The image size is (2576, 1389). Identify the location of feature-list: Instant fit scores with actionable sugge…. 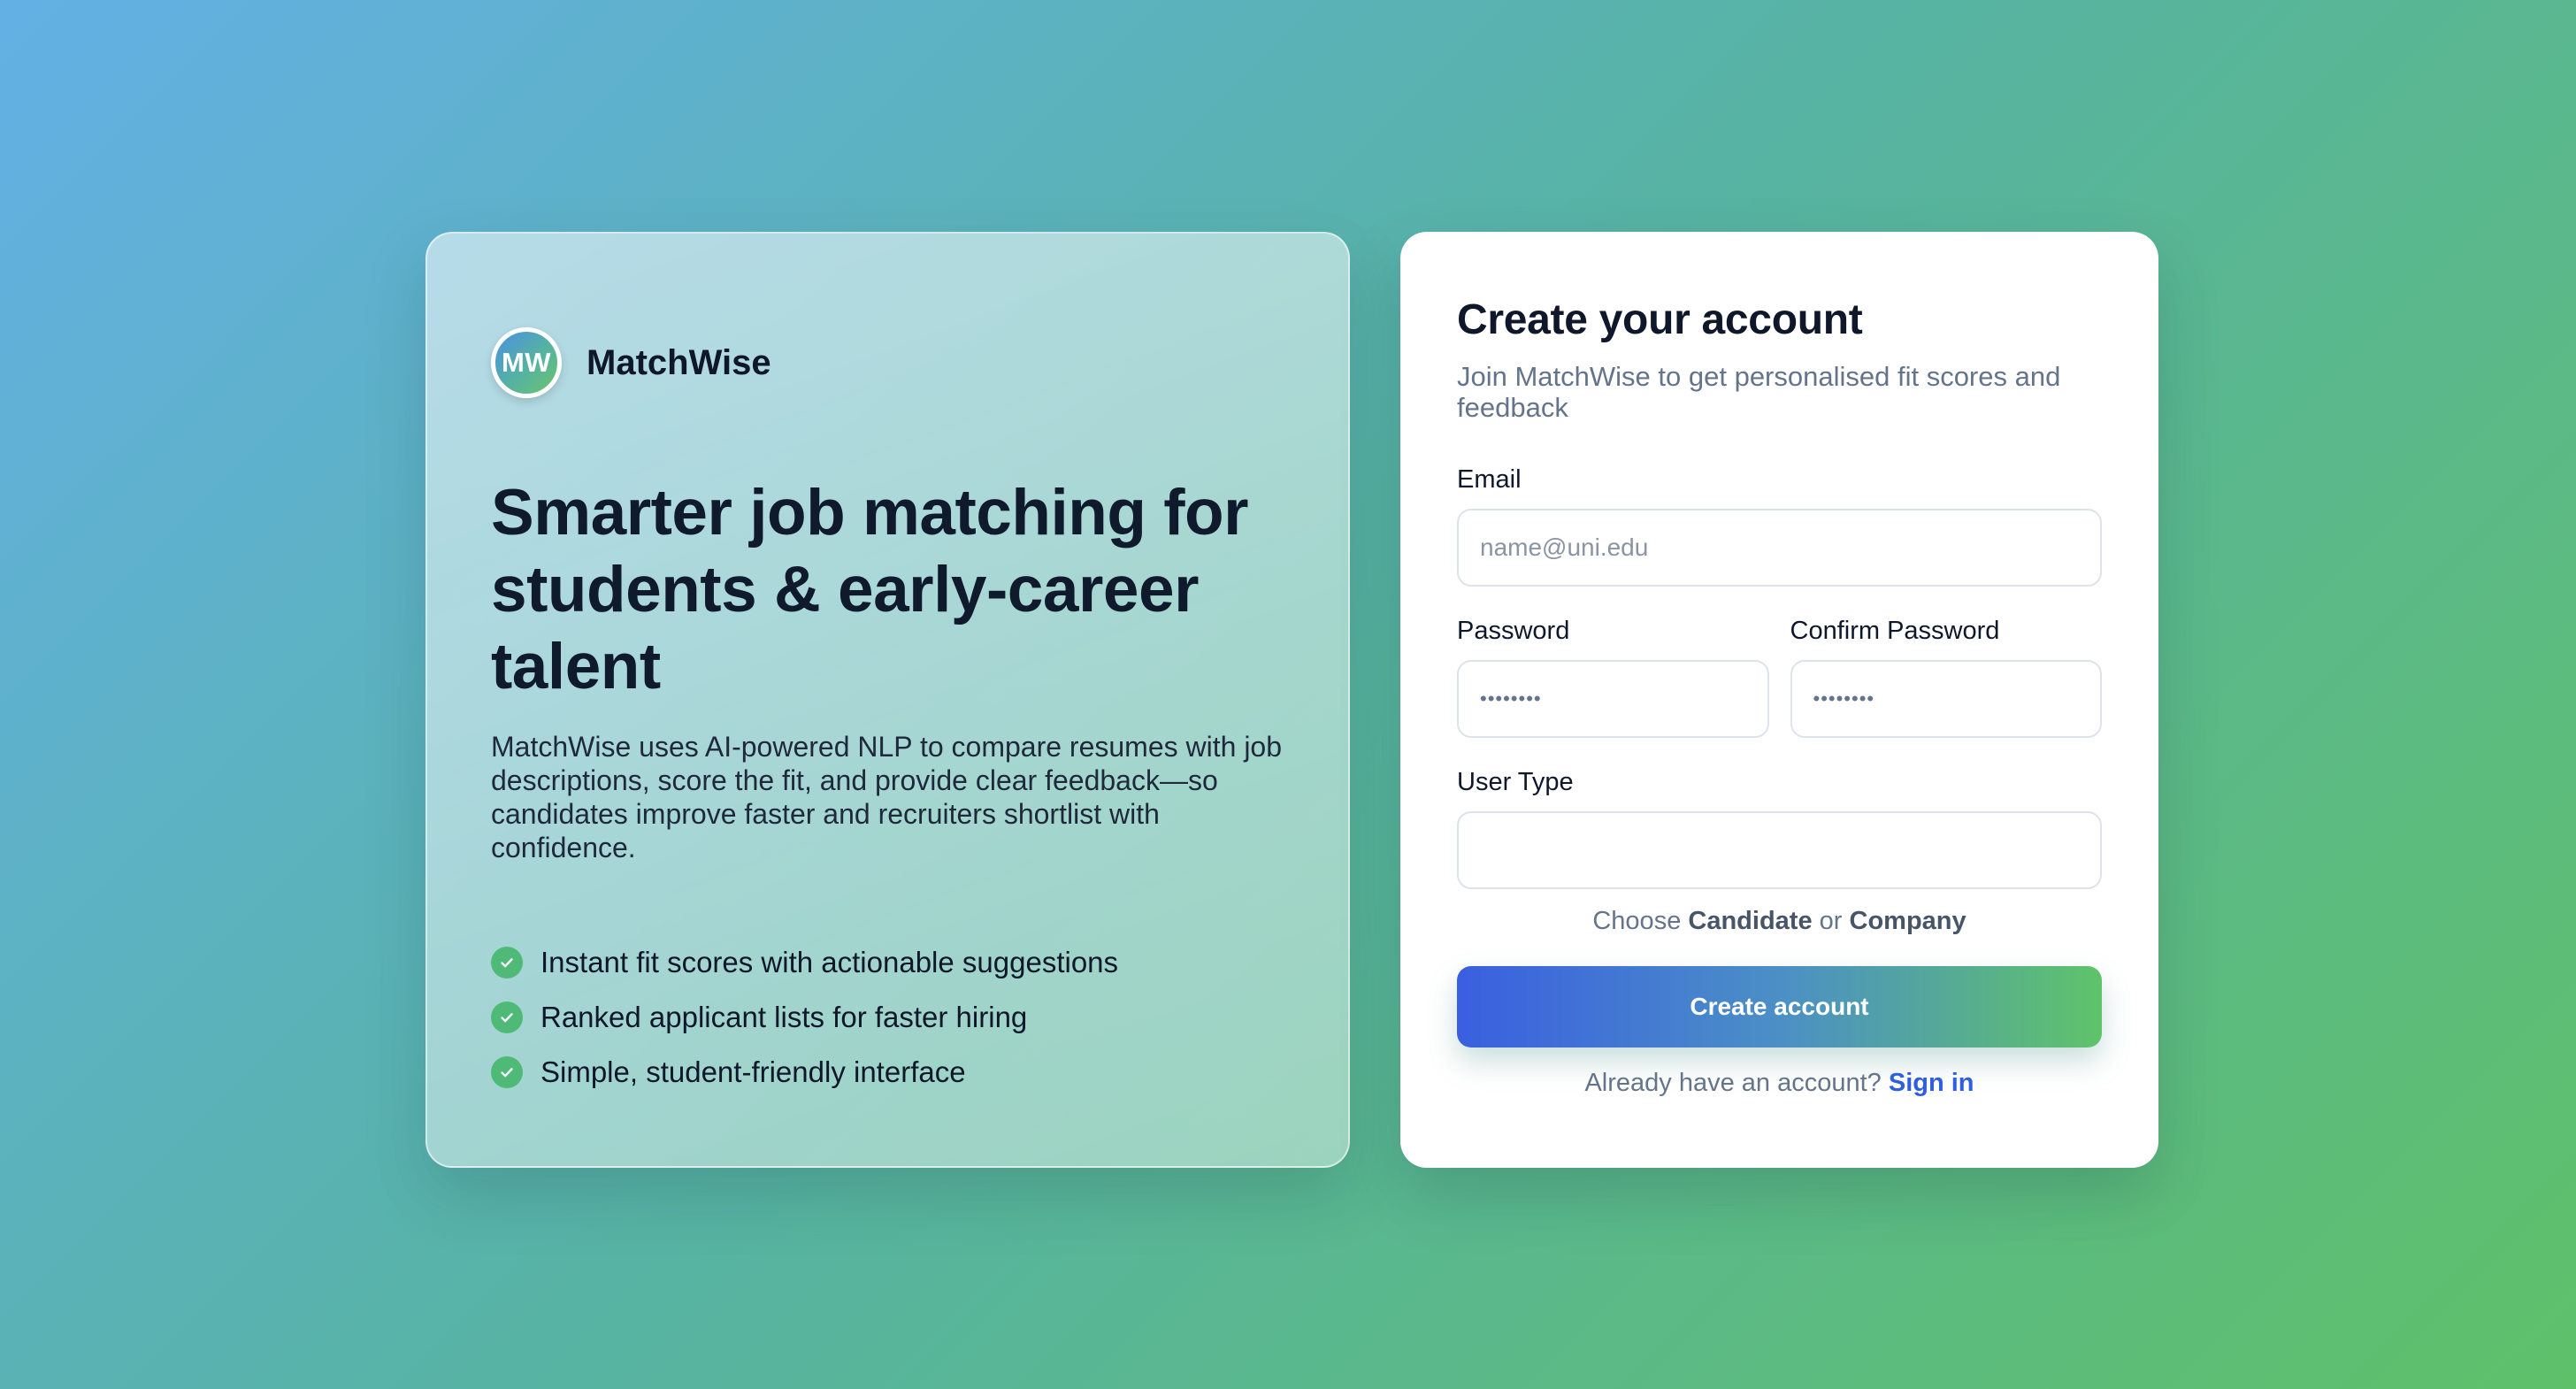
(887, 1018).